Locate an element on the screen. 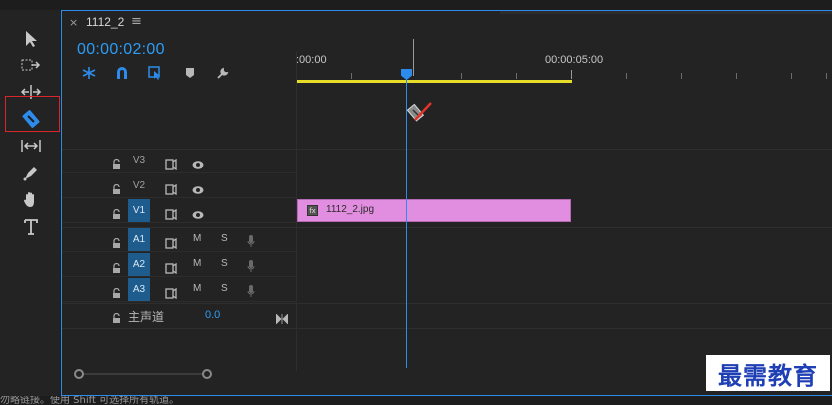 The width and height of the screenshot is (832, 405). zoom-scrollbar is located at coordinates (174, 374).